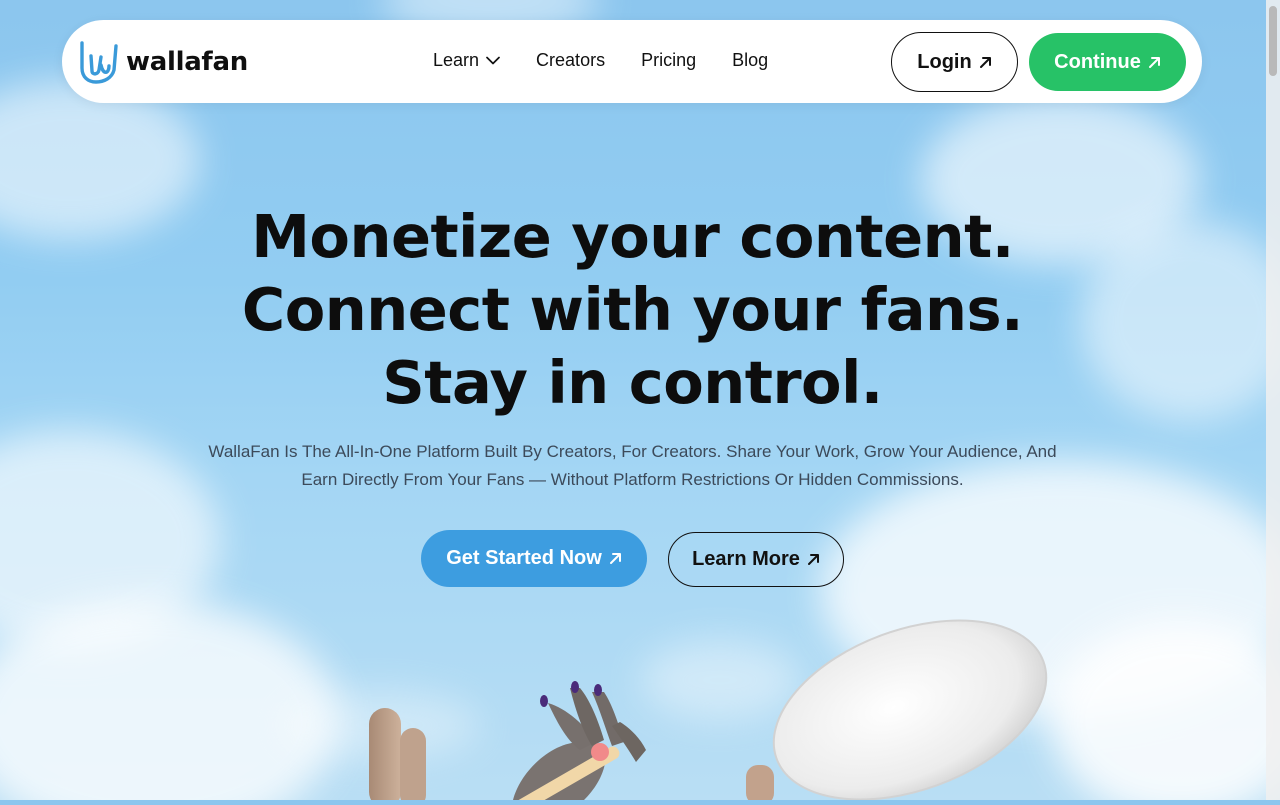 The image size is (1280, 805). Describe the element at coordinates (99, 62) in the screenshot. I see `rock-hand-icon` at that location.